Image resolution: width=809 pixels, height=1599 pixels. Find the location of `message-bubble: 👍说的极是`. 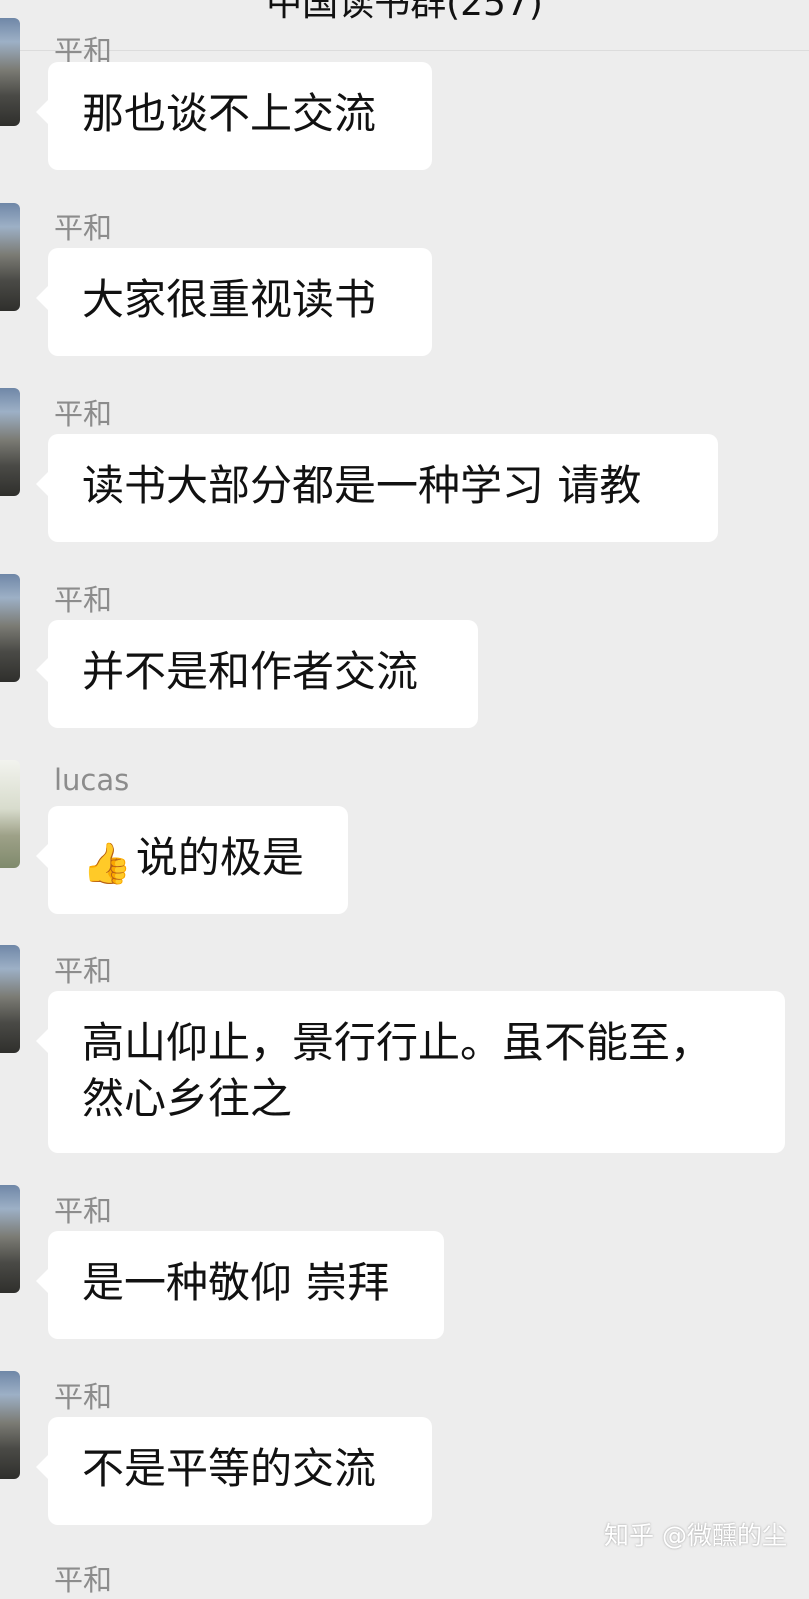

message-bubble: 👍说的极是 is located at coordinates (192, 860).